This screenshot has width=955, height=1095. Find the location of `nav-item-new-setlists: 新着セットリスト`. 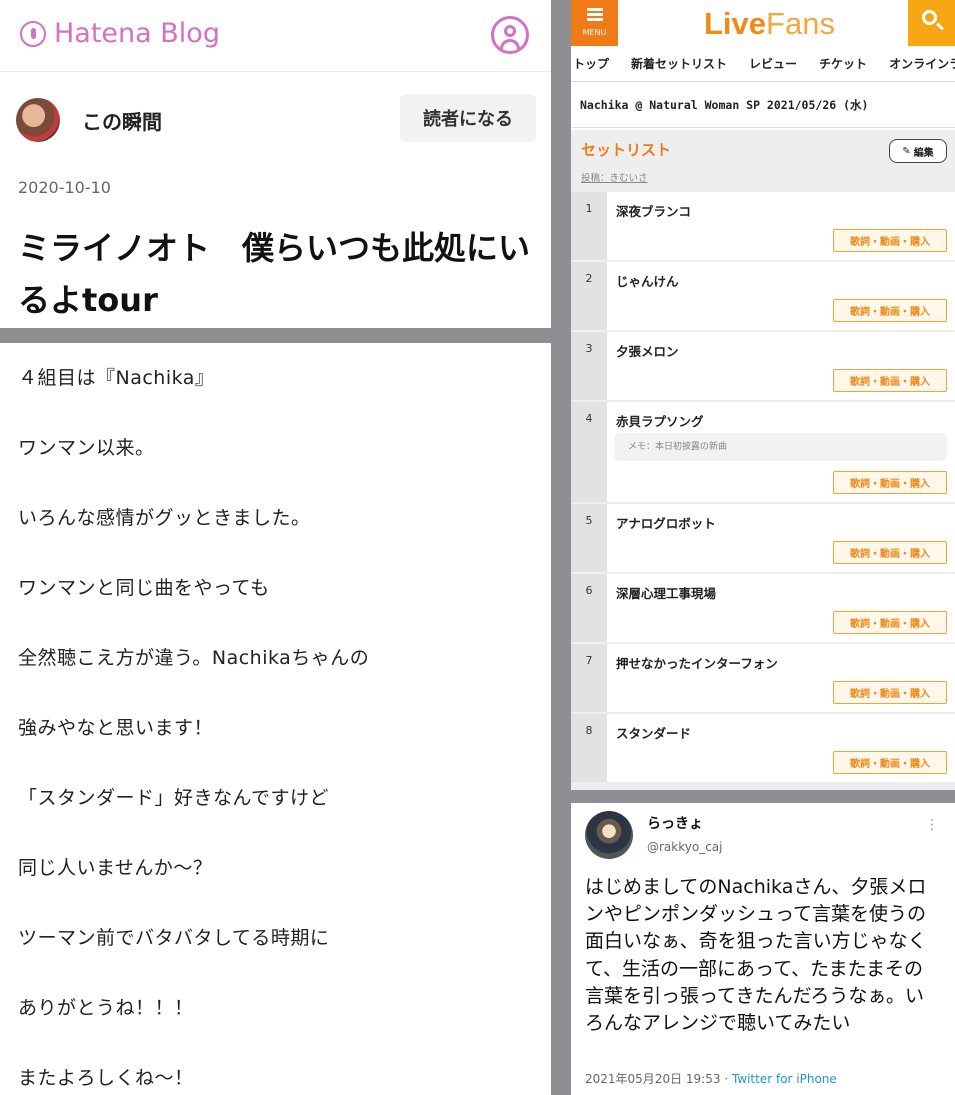

nav-item-new-setlists: 新着セットリスト is located at coordinates (679, 63).